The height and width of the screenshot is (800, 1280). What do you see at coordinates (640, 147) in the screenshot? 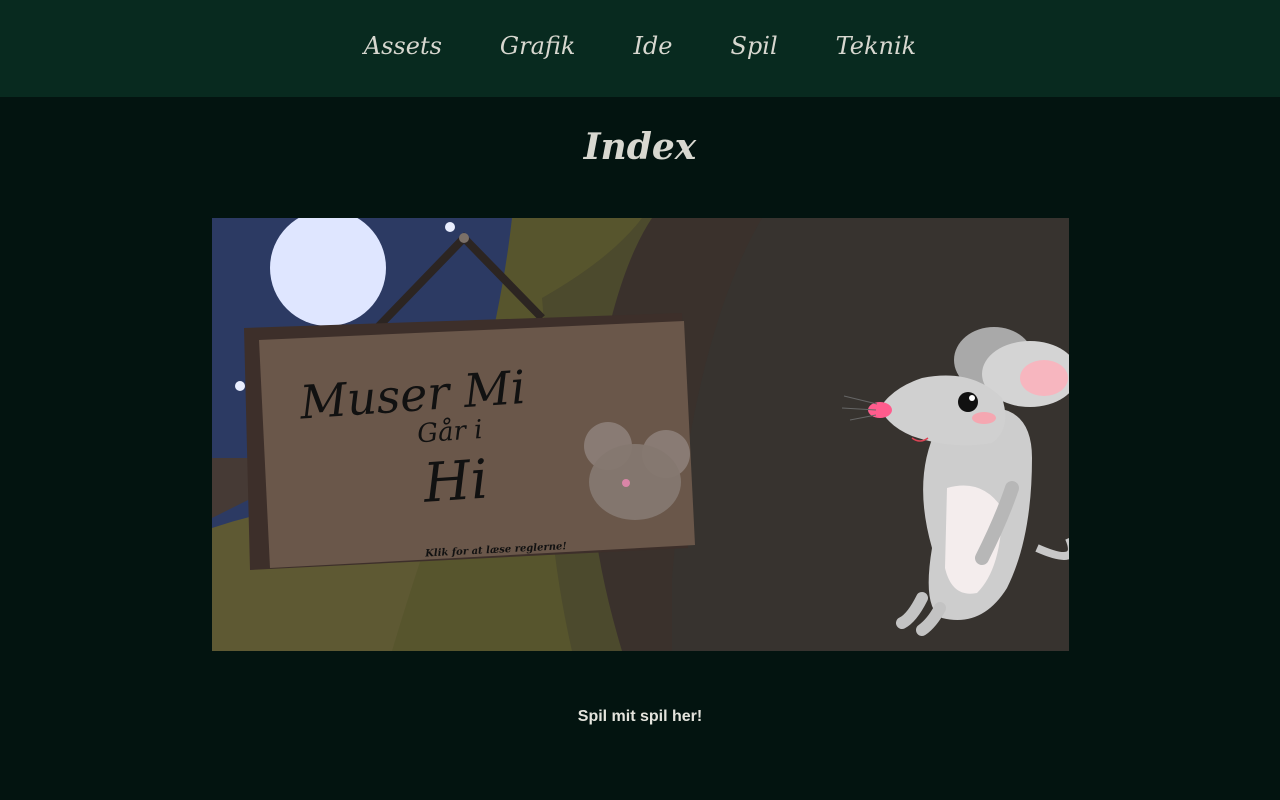
I see `page-title: Index` at bounding box center [640, 147].